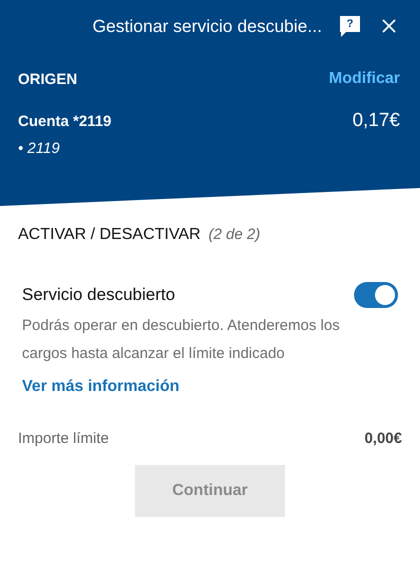  I want to click on help-button: ?, so click(350, 26).